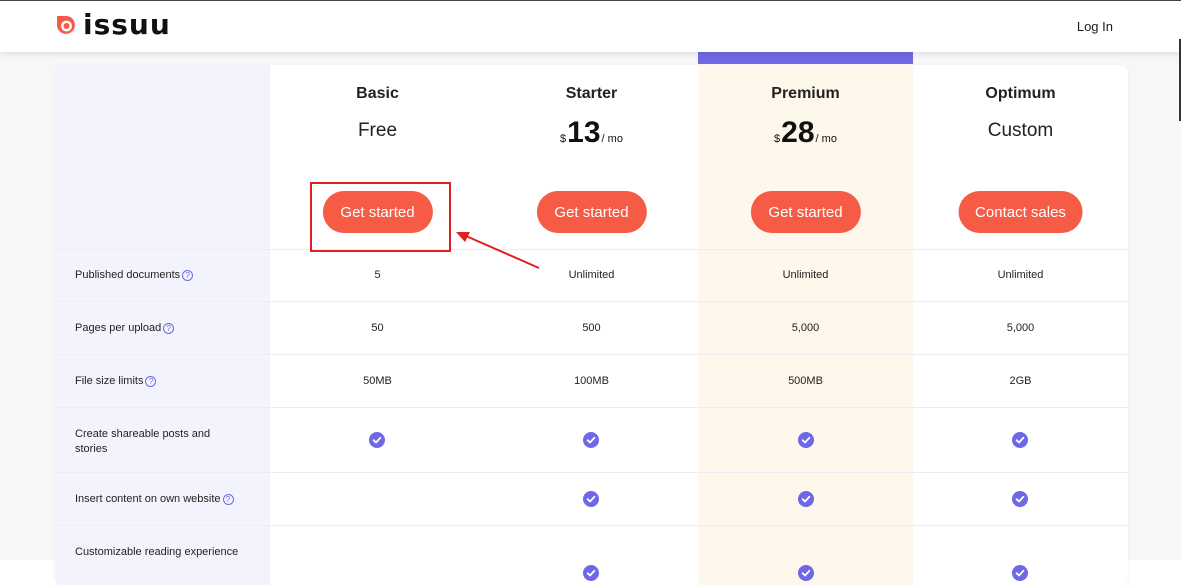  Describe the element at coordinates (1020, 93) in the screenshot. I see `plan-name: Optimum` at that location.